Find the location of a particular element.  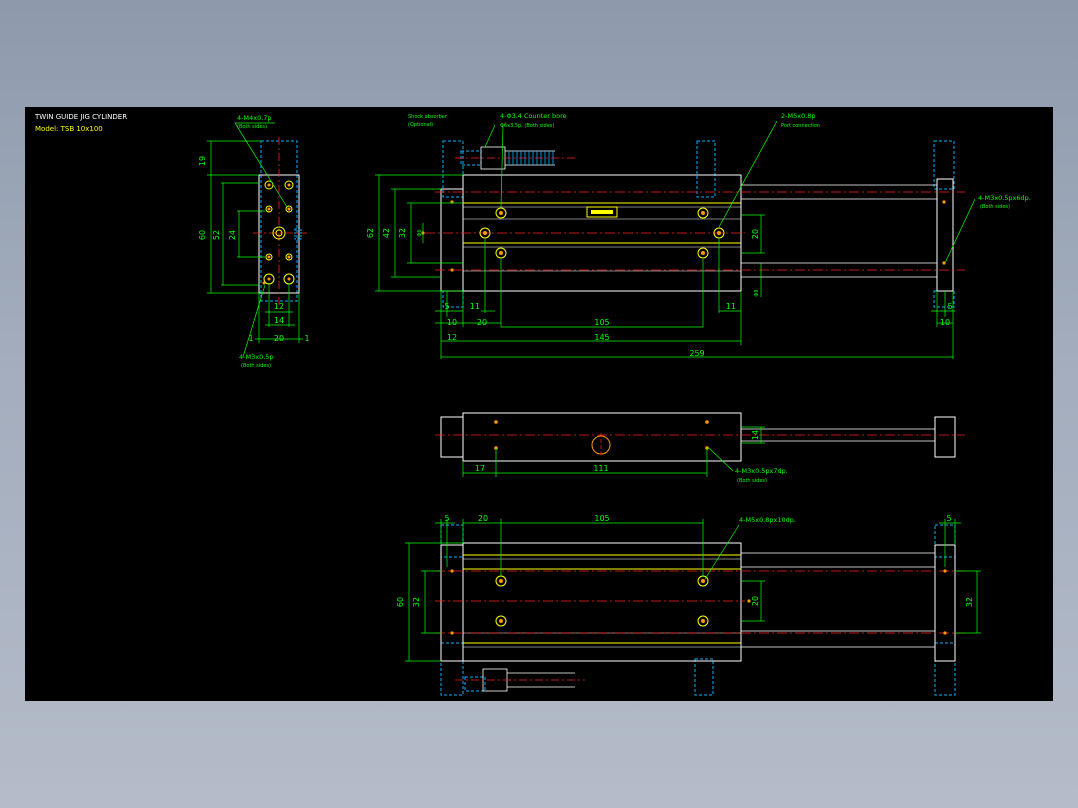

dim-1-left: 1 is located at coordinates (250, 338).